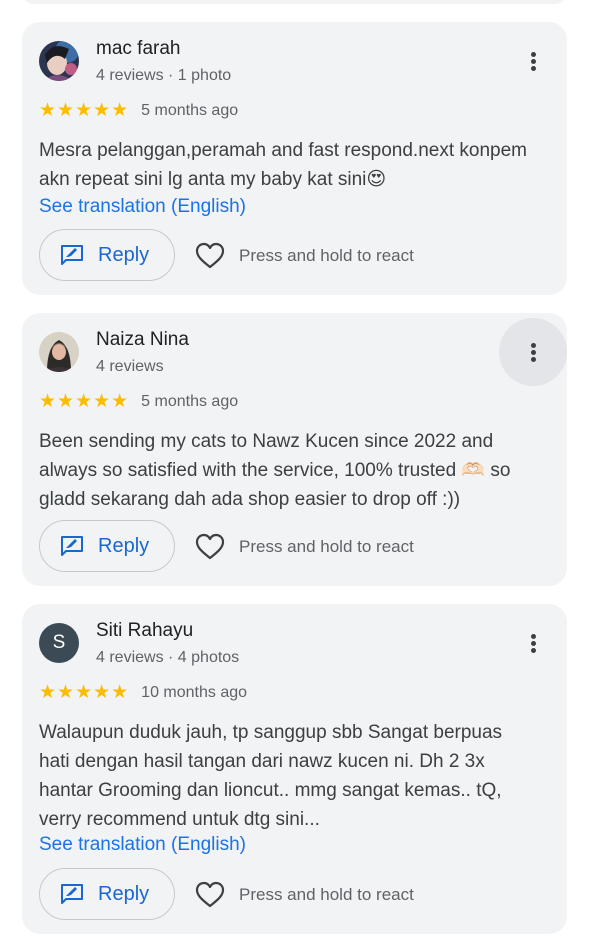  What do you see at coordinates (164, 75) in the screenshot?
I see `reviewer-meta: 4 reviews · 1 photo` at bounding box center [164, 75].